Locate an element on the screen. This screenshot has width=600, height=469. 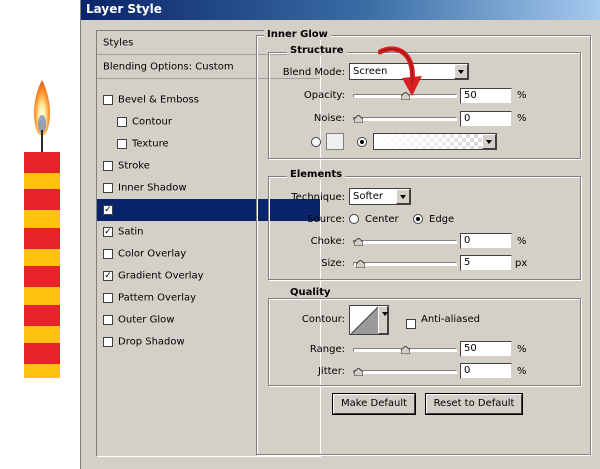
sidebar-item-label: Gradient Overlay is located at coordinates (161, 276).